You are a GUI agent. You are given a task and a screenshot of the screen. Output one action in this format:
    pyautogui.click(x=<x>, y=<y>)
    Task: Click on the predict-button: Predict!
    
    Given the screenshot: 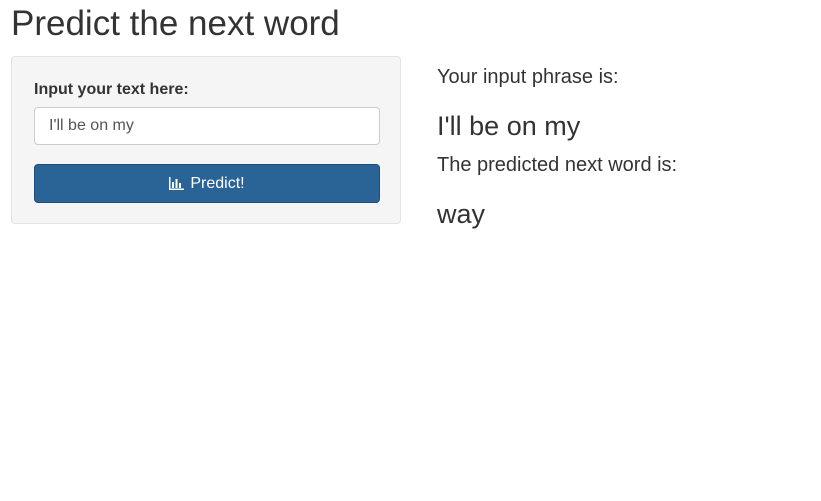 What is the action you would take?
    pyautogui.click(x=207, y=183)
    